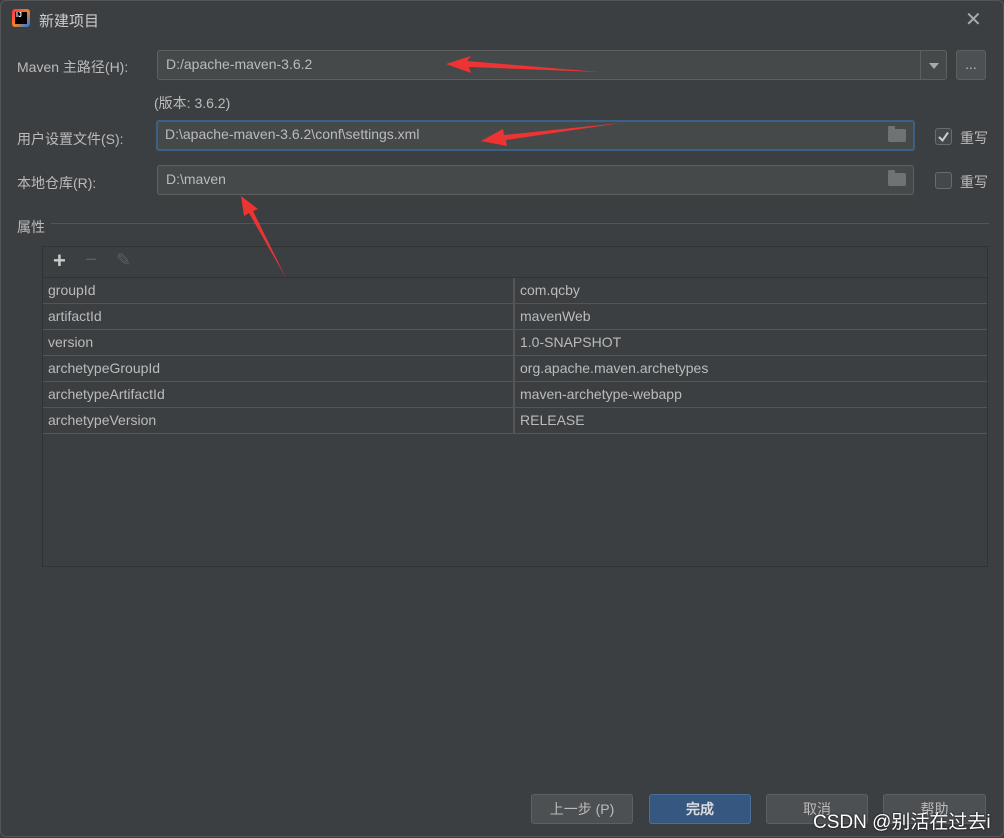 Image resolution: width=1004 pixels, height=838 pixels. Describe the element at coordinates (535, 180) in the screenshot. I see `local-repo-input: D:\maven` at that location.